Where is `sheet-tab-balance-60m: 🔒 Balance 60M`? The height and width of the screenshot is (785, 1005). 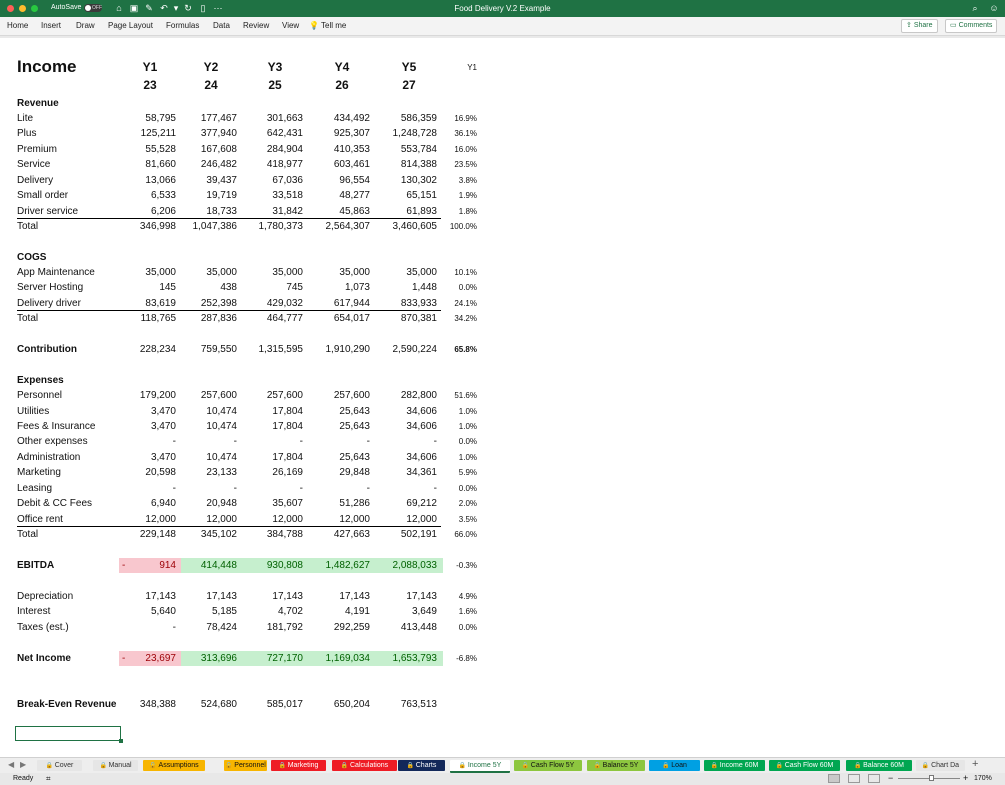 sheet-tab-balance-60m: 🔒 Balance 60M is located at coordinates (879, 765).